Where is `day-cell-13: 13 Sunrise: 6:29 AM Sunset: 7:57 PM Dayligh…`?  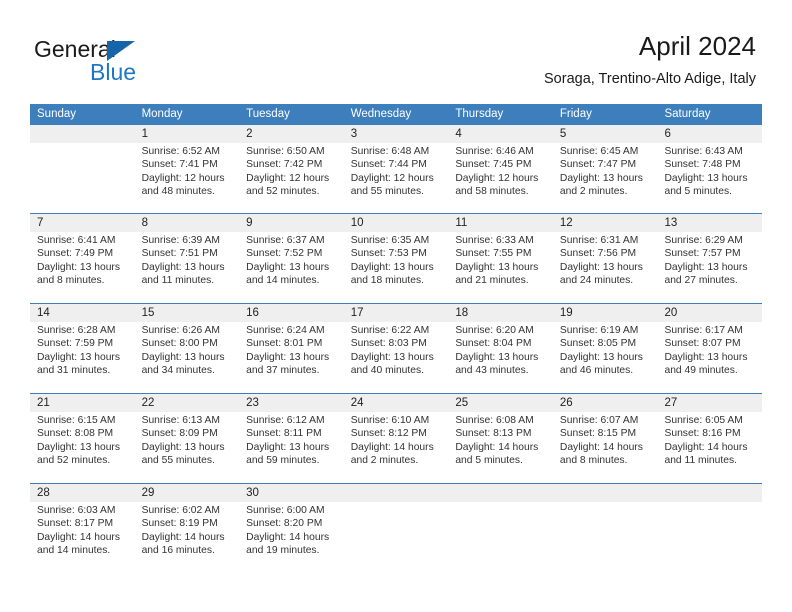 day-cell-13: 13 Sunrise: 6:29 AM Sunset: 7:57 PM Dayligh… is located at coordinates (709, 258).